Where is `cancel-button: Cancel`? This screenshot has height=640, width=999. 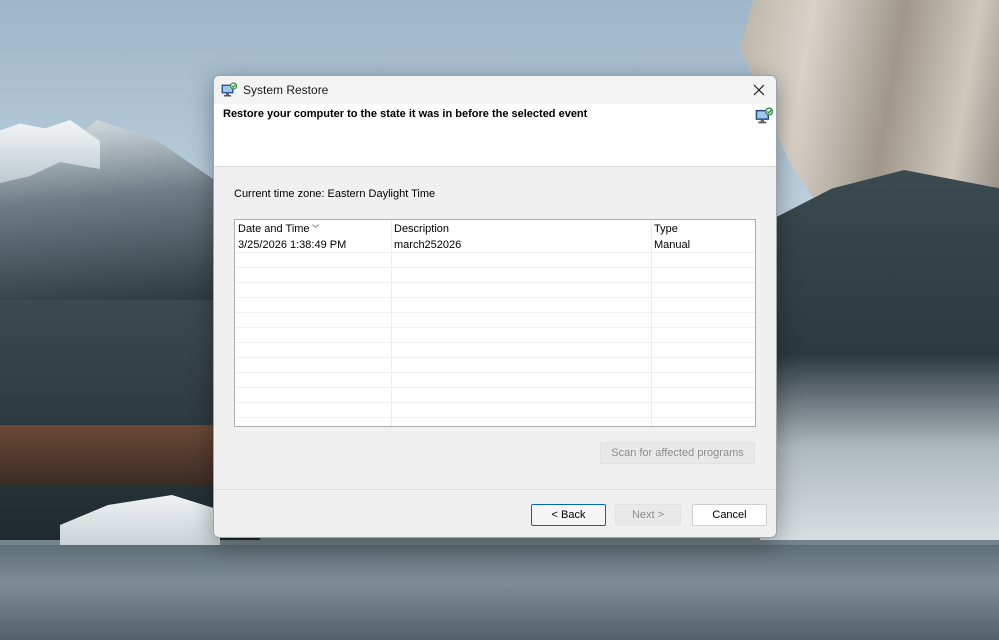 cancel-button: Cancel is located at coordinates (729, 515).